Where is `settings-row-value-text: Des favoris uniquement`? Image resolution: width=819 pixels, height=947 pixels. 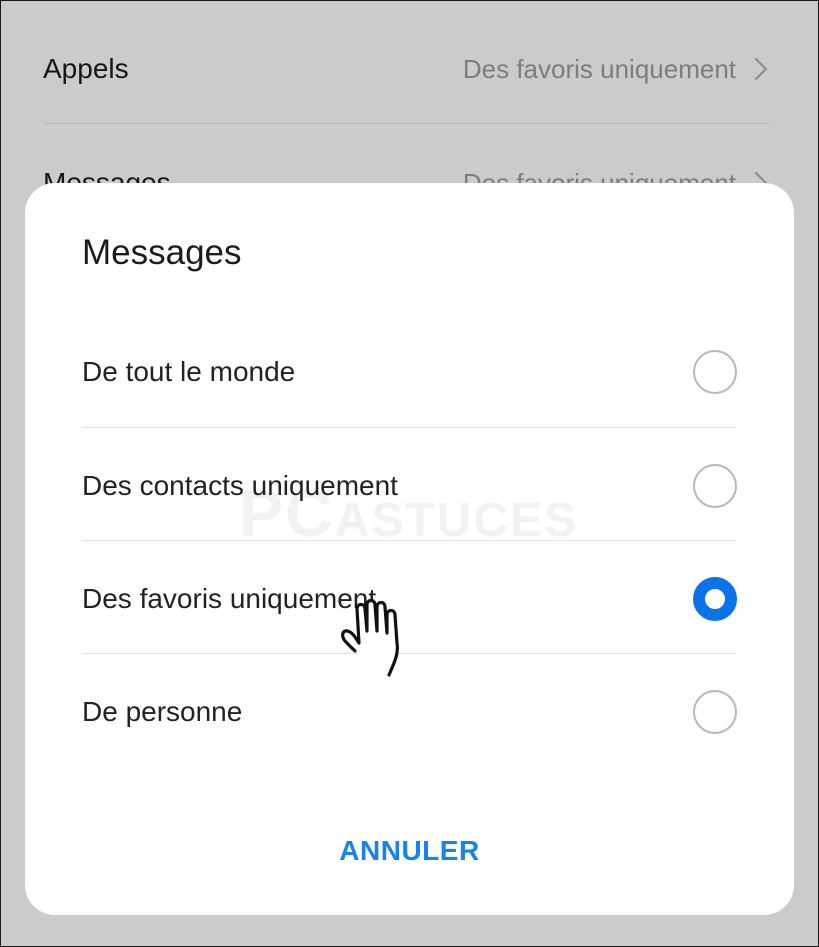 settings-row-value-text: Des favoris uniquement is located at coordinates (599, 68).